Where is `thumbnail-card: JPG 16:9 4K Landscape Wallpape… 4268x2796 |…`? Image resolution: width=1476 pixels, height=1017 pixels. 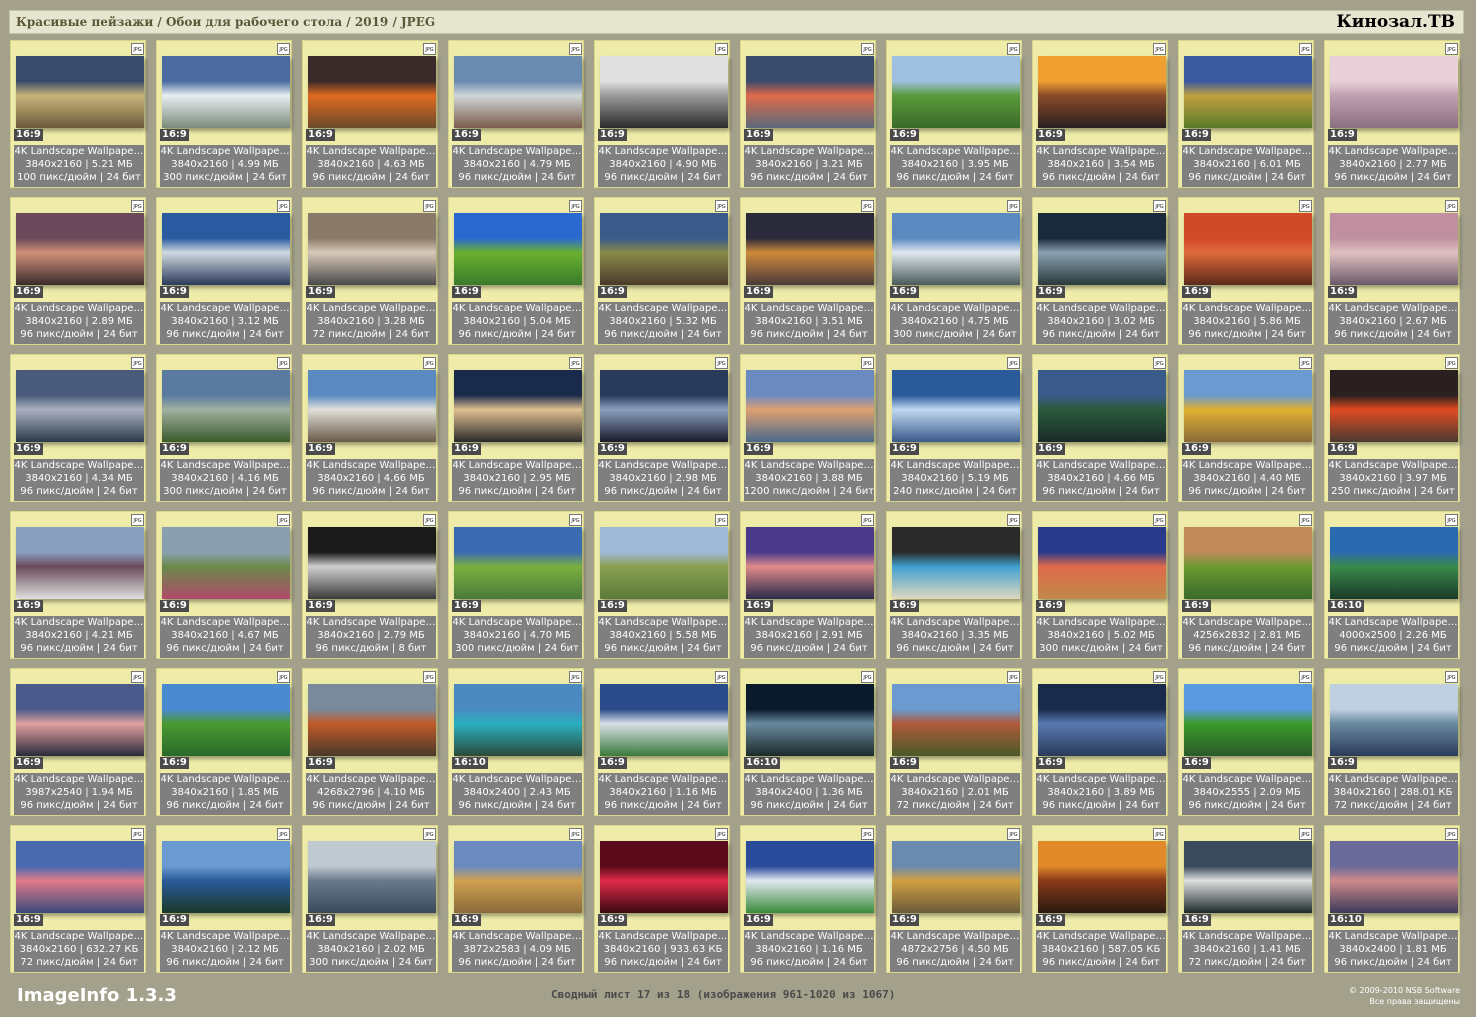 thumbnail-card: JPG 16:9 4K Landscape Wallpape… 4268x2796 |… is located at coordinates (370, 742).